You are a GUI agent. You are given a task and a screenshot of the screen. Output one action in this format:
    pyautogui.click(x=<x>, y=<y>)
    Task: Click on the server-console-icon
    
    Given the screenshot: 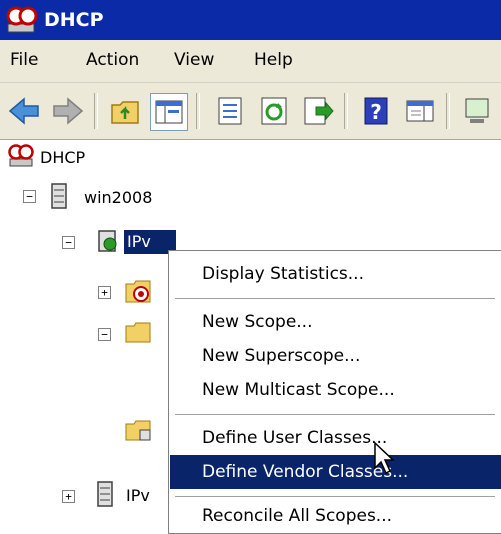 What is the action you would take?
    pyautogui.click(x=478, y=111)
    